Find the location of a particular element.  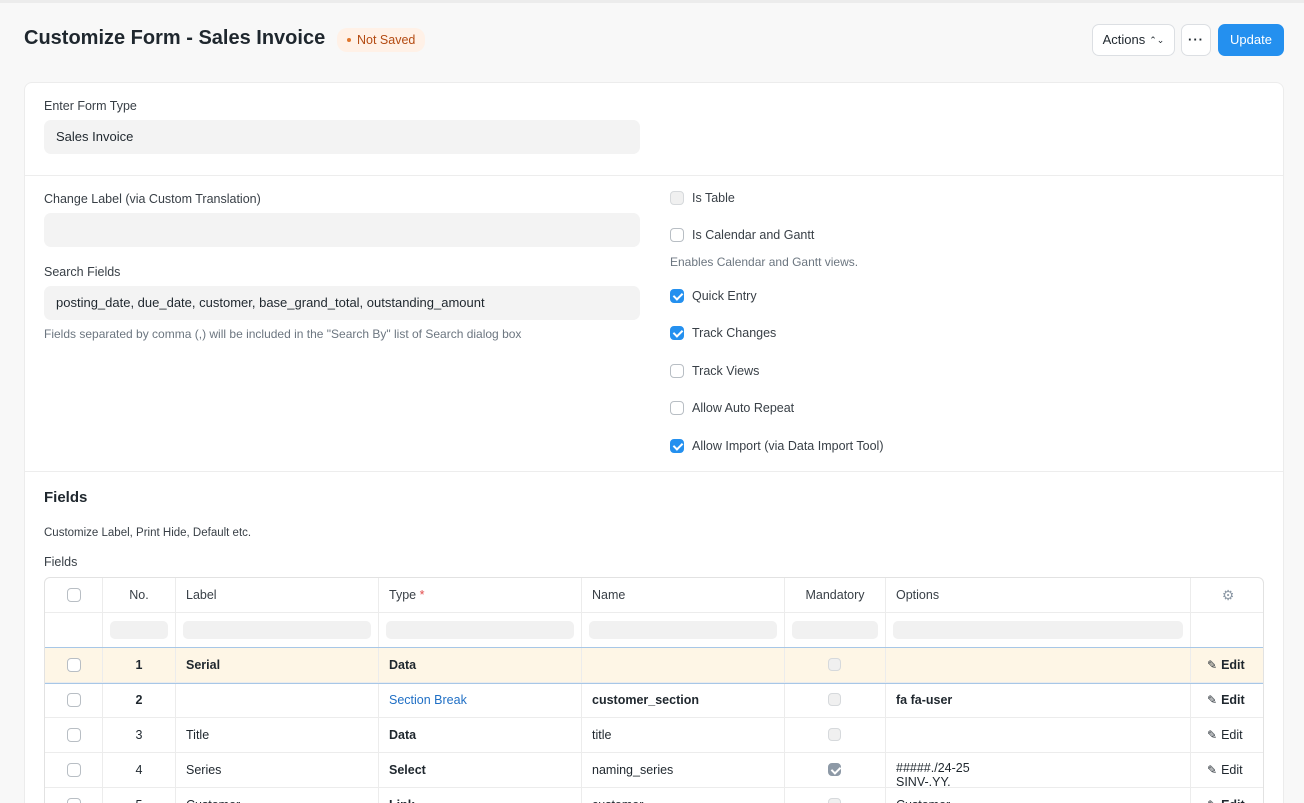

fields-table-label: Fields is located at coordinates (61, 562).